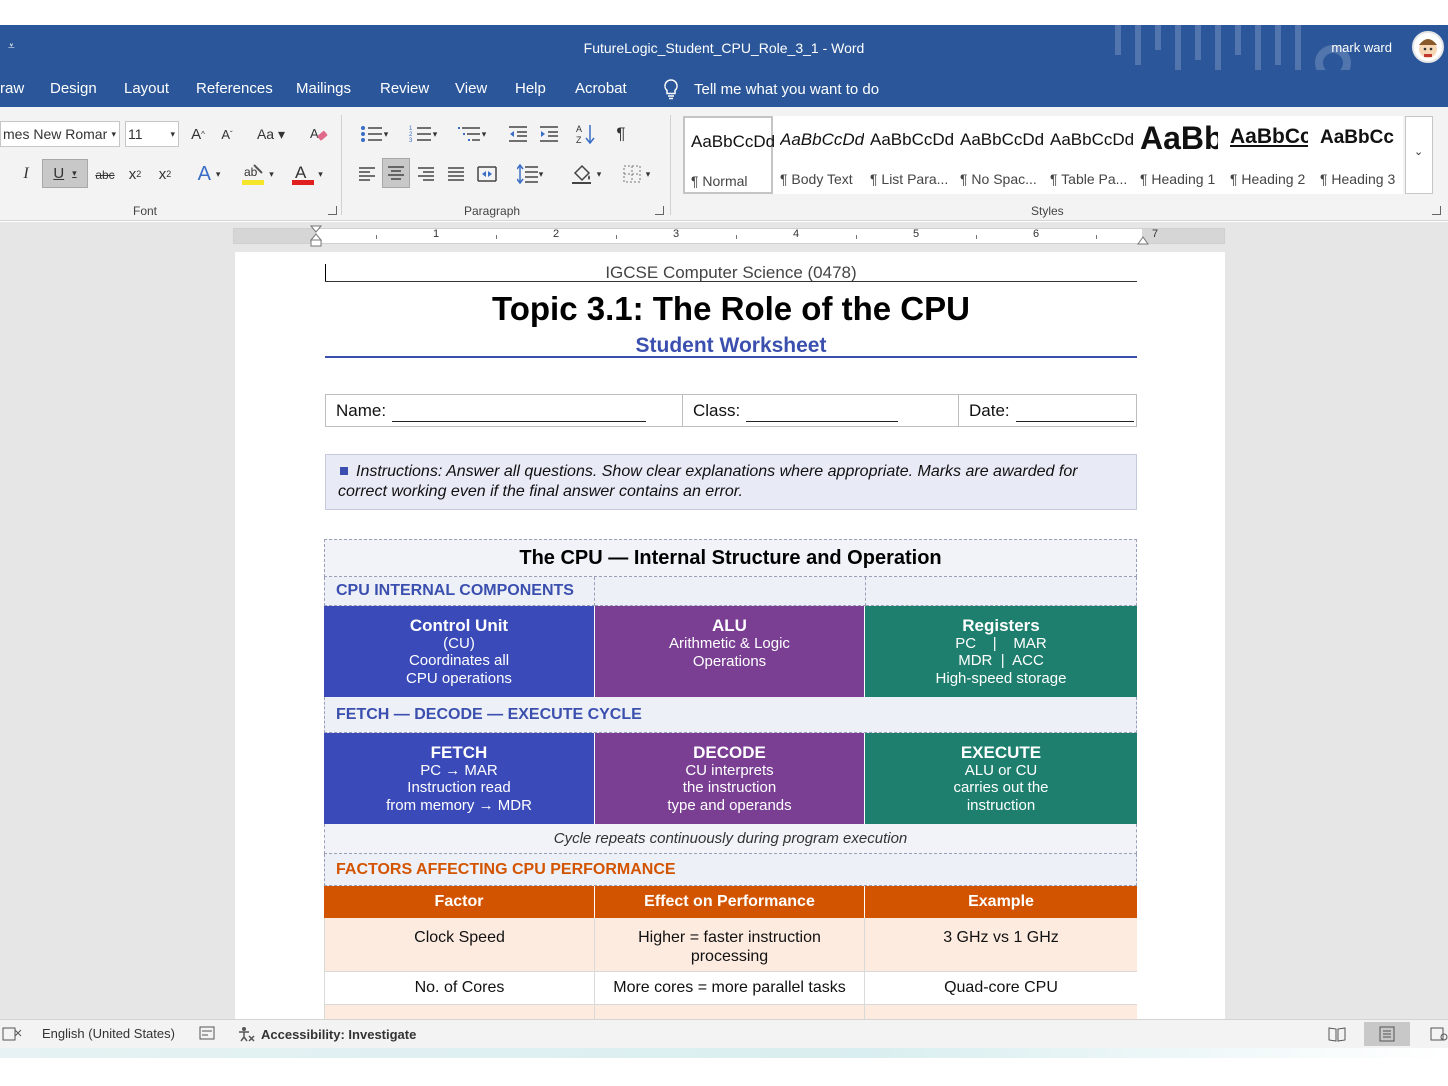  Describe the element at coordinates (12, 88) in the screenshot. I see `tab-draw: raw` at that location.